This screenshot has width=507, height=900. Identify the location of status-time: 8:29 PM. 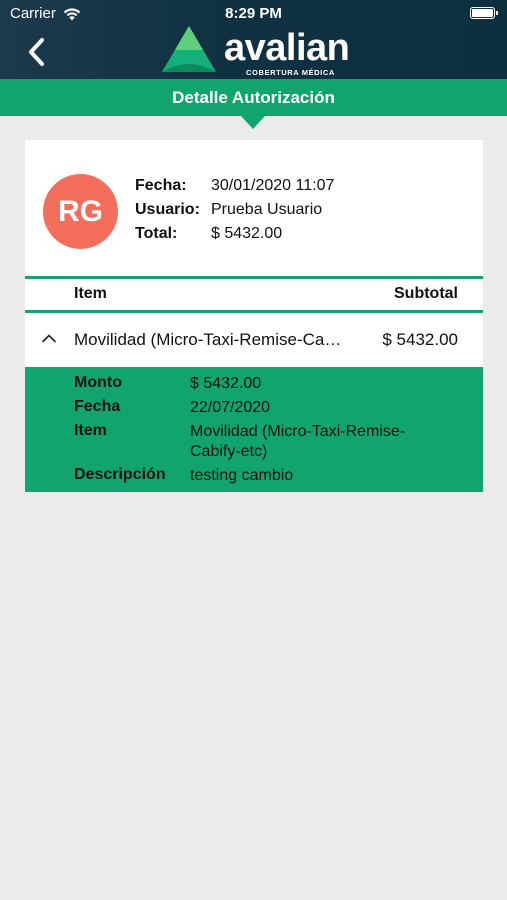
(253, 13).